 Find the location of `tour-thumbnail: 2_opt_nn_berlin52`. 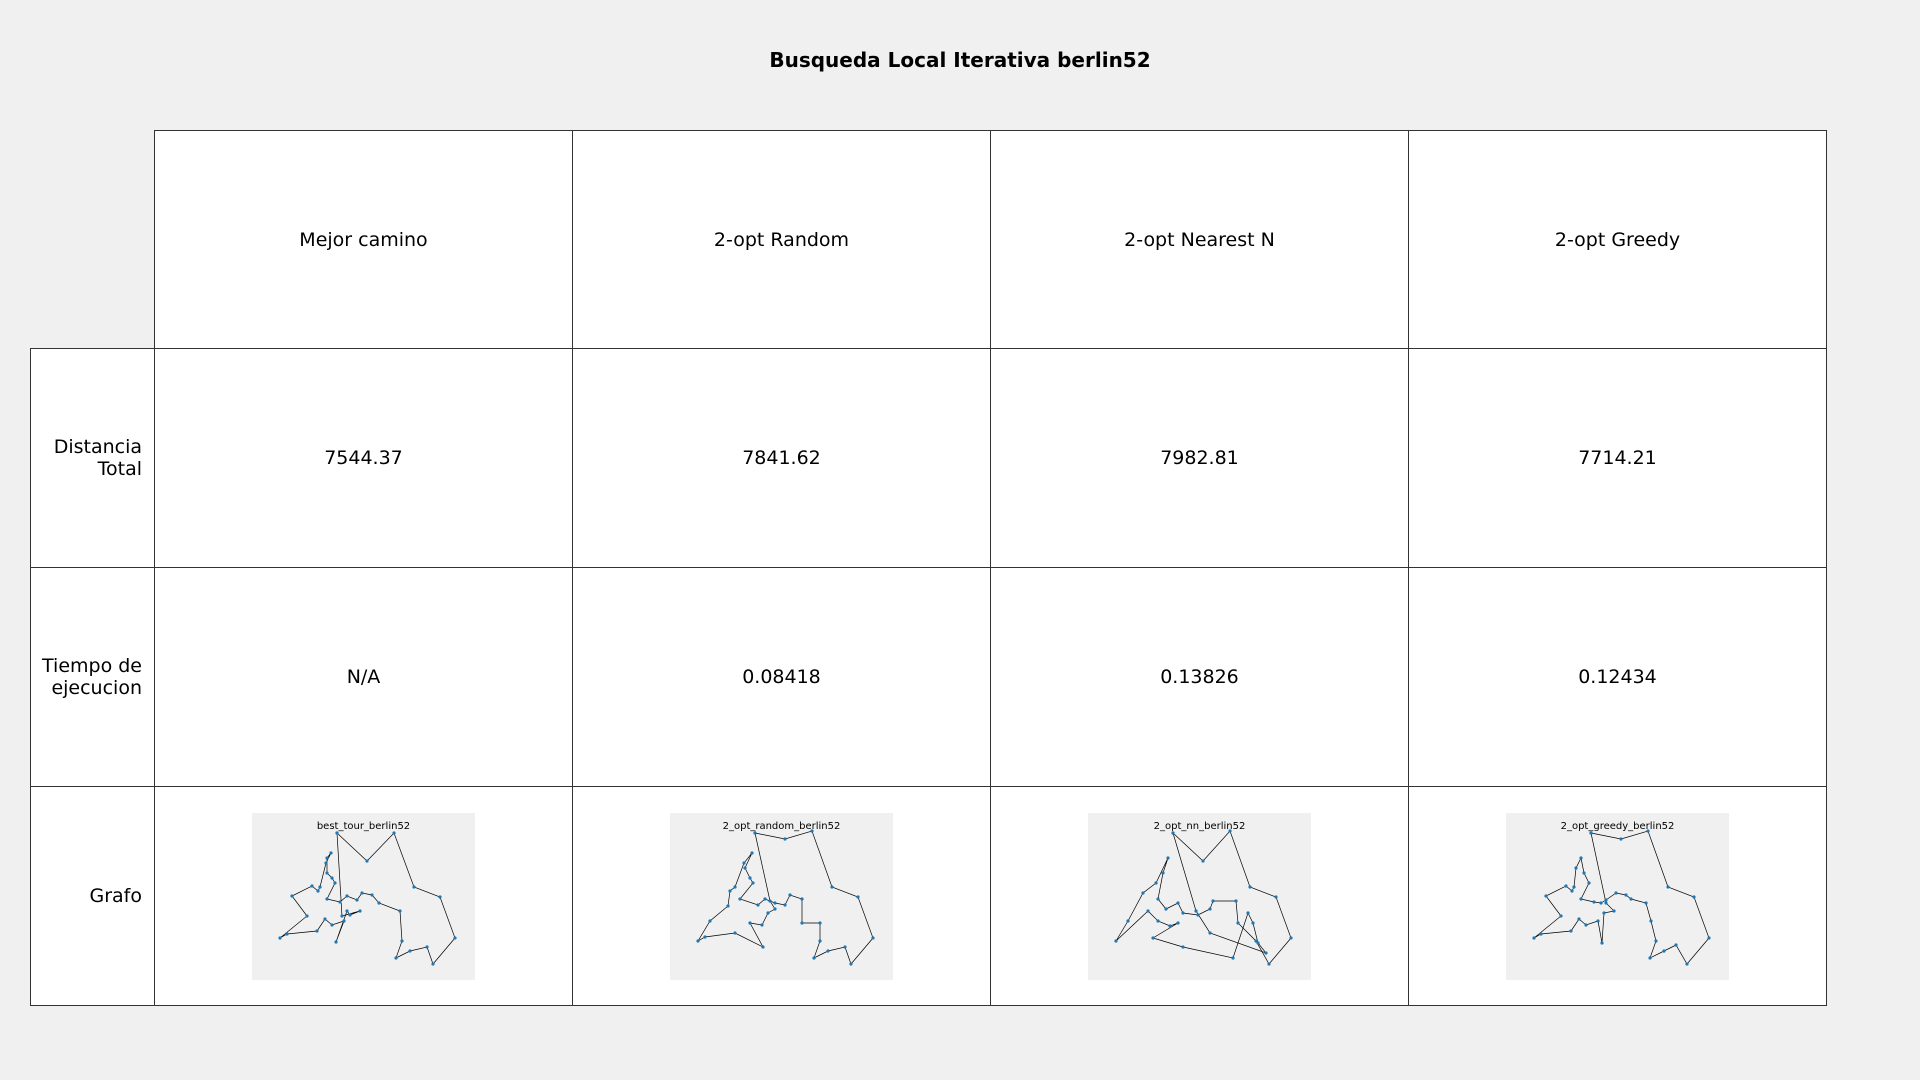

tour-thumbnail: 2_opt_nn_berlin52 is located at coordinates (1199, 896).